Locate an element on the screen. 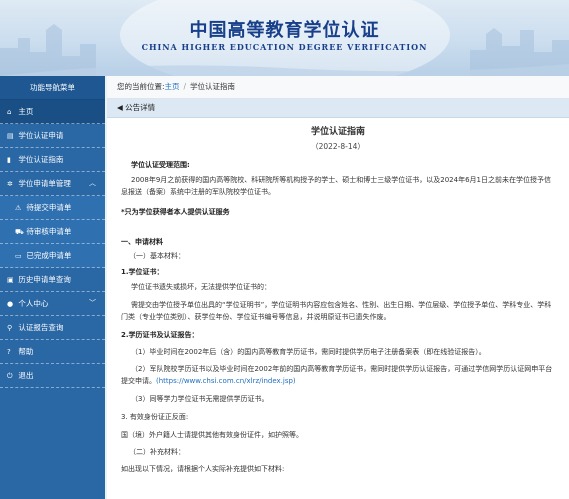 The image size is (569, 499). search-icon: ⚲ is located at coordinates (10, 328).